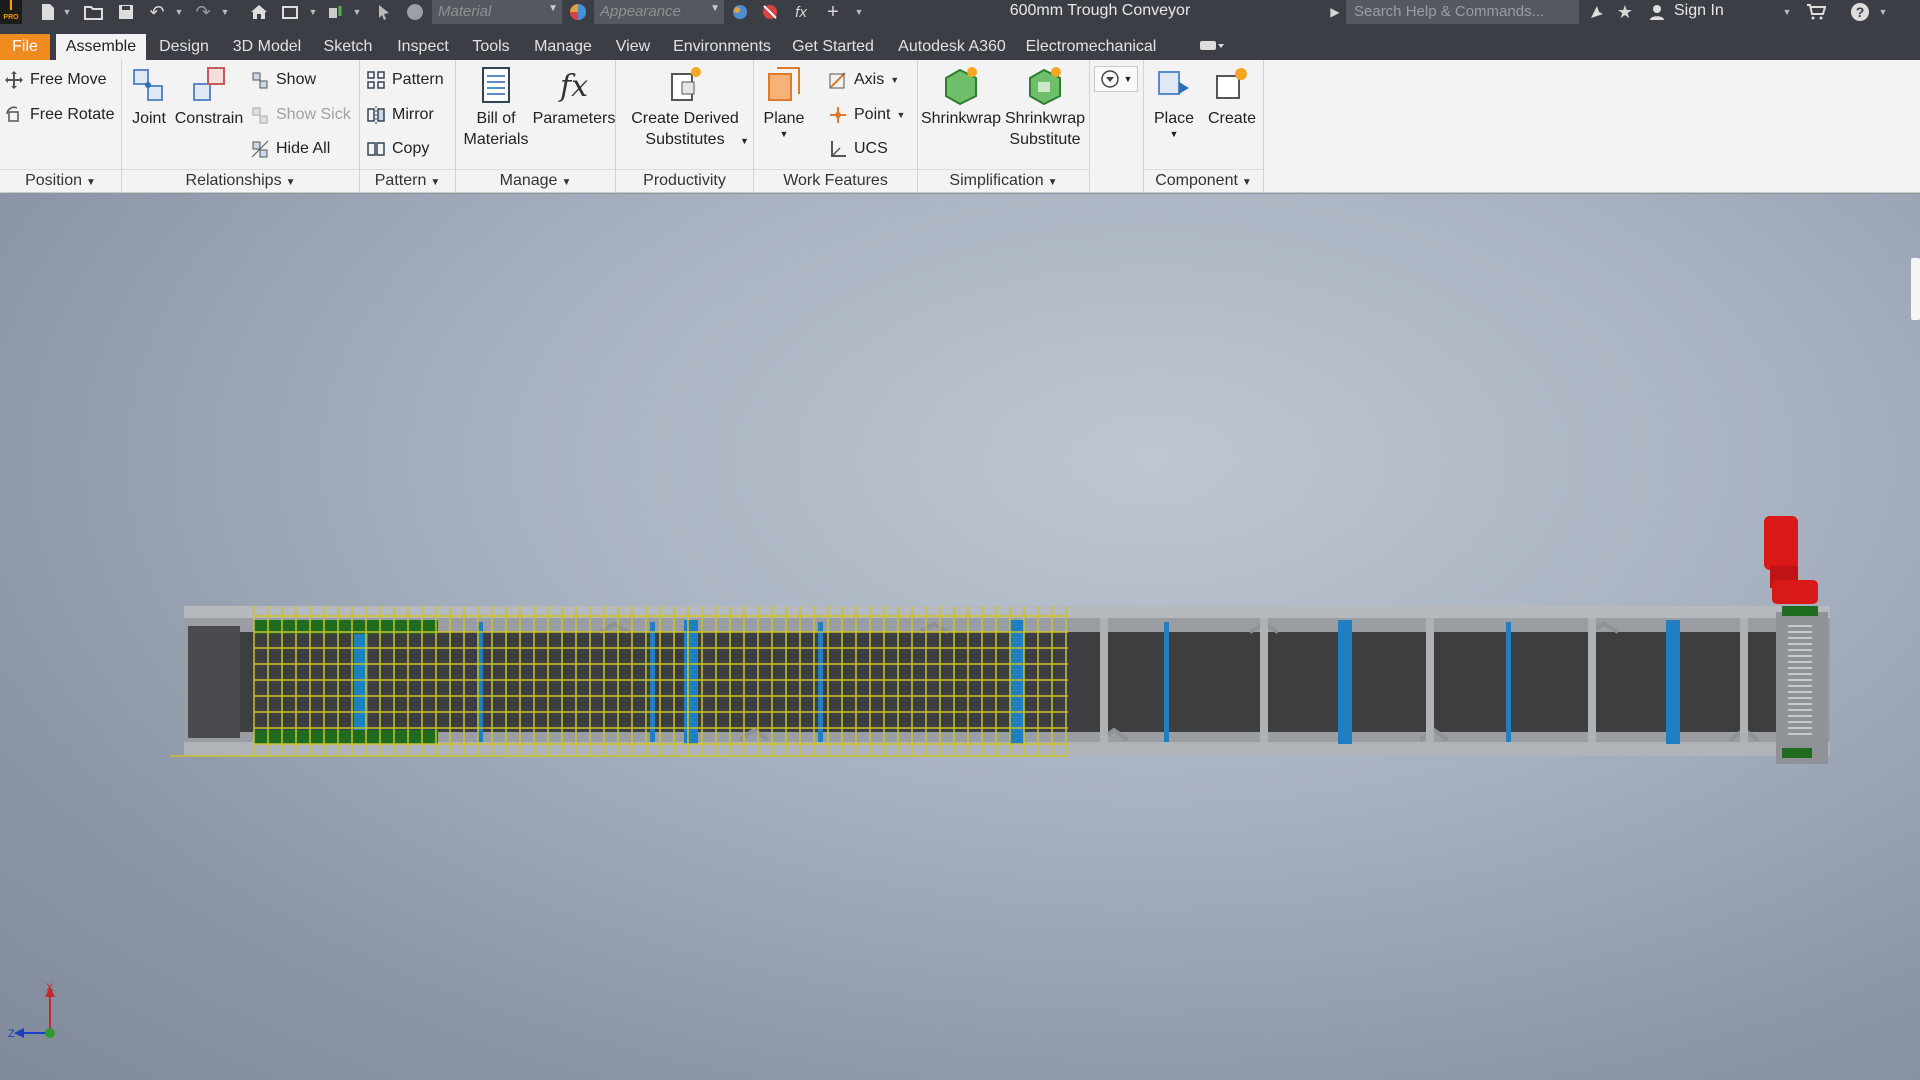  Describe the element at coordinates (659, 12) in the screenshot. I see `appearance-combo: Appearance ▼` at that location.